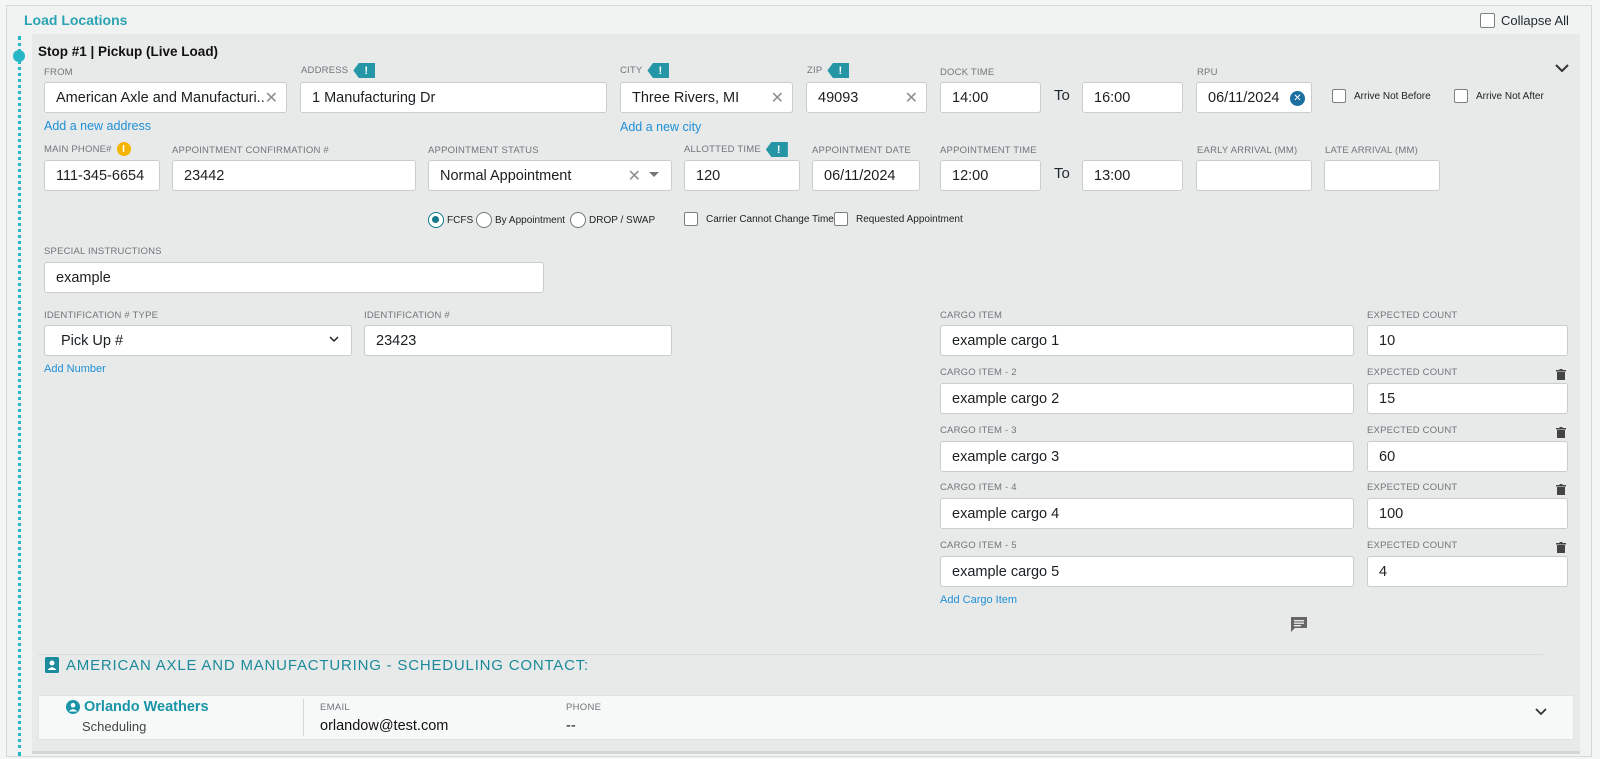  Describe the element at coordinates (436, 220) in the screenshot. I see `radio-fcfs` at that location.